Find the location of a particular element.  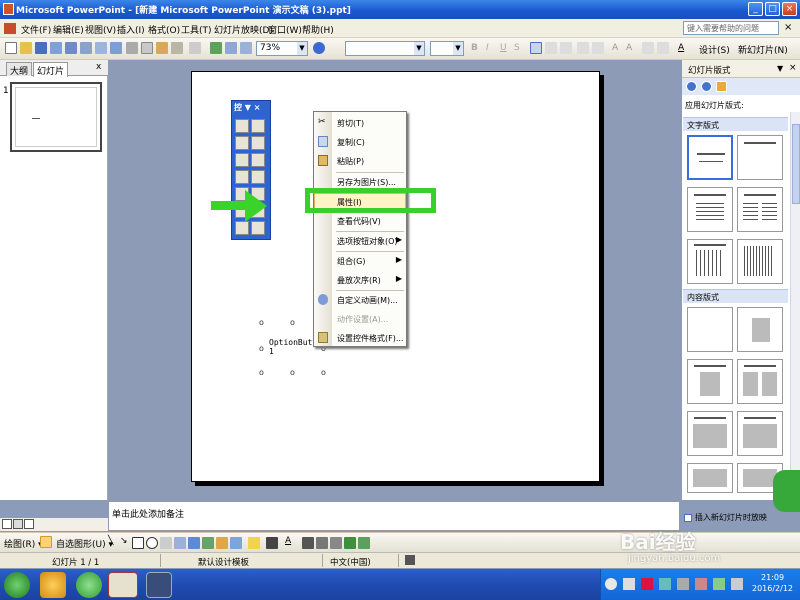

menu-item-paste: 粘贴(P) is located at coordinates (360, 161).